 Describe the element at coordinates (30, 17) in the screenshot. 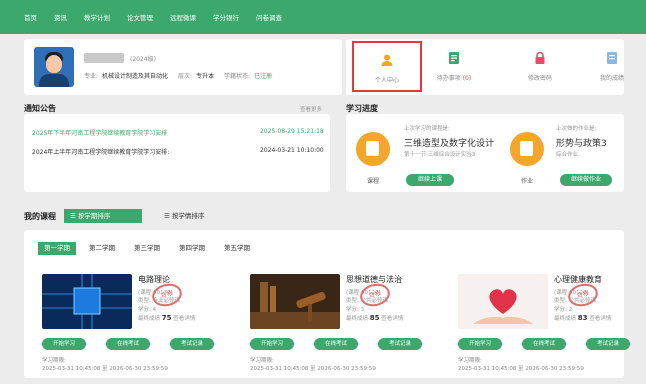

I see `nav-home: 首页` at that location.